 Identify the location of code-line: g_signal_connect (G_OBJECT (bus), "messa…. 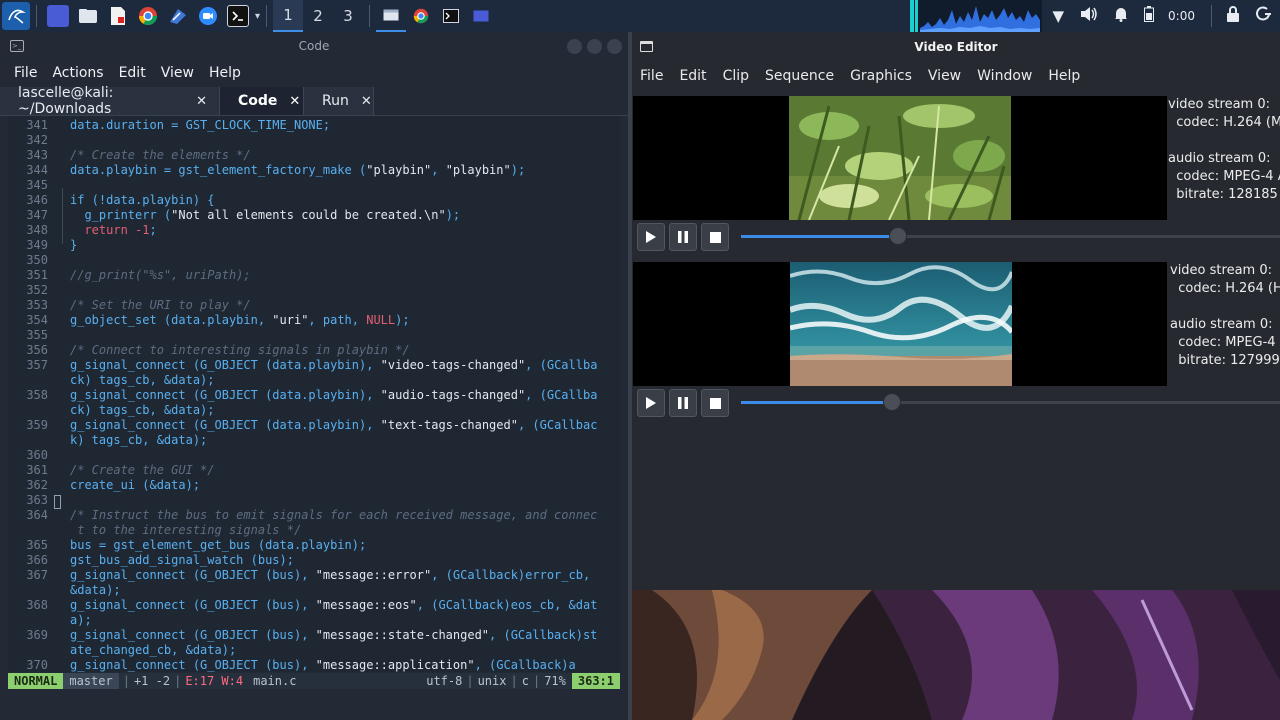
(334, 605).